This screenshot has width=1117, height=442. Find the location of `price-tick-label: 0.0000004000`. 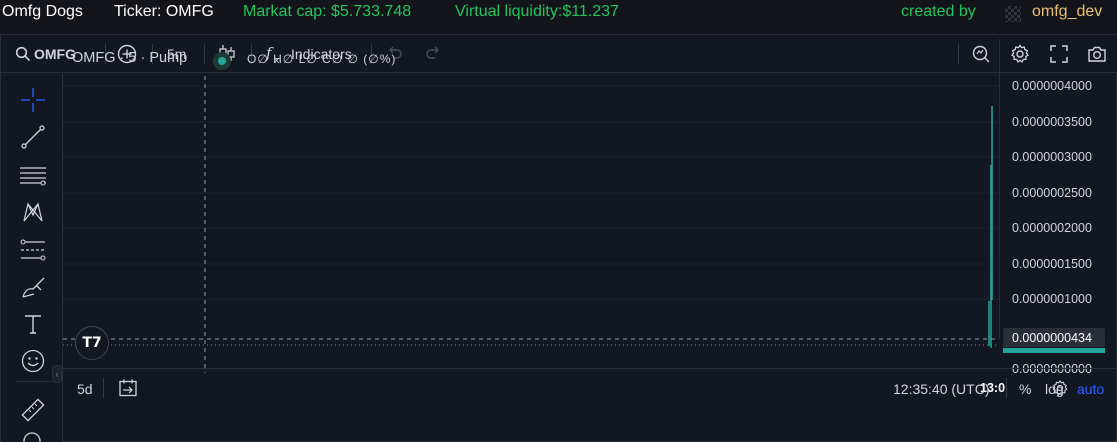

price-tick-label: 0.0000004000 is located at coordinates (1052, 86).